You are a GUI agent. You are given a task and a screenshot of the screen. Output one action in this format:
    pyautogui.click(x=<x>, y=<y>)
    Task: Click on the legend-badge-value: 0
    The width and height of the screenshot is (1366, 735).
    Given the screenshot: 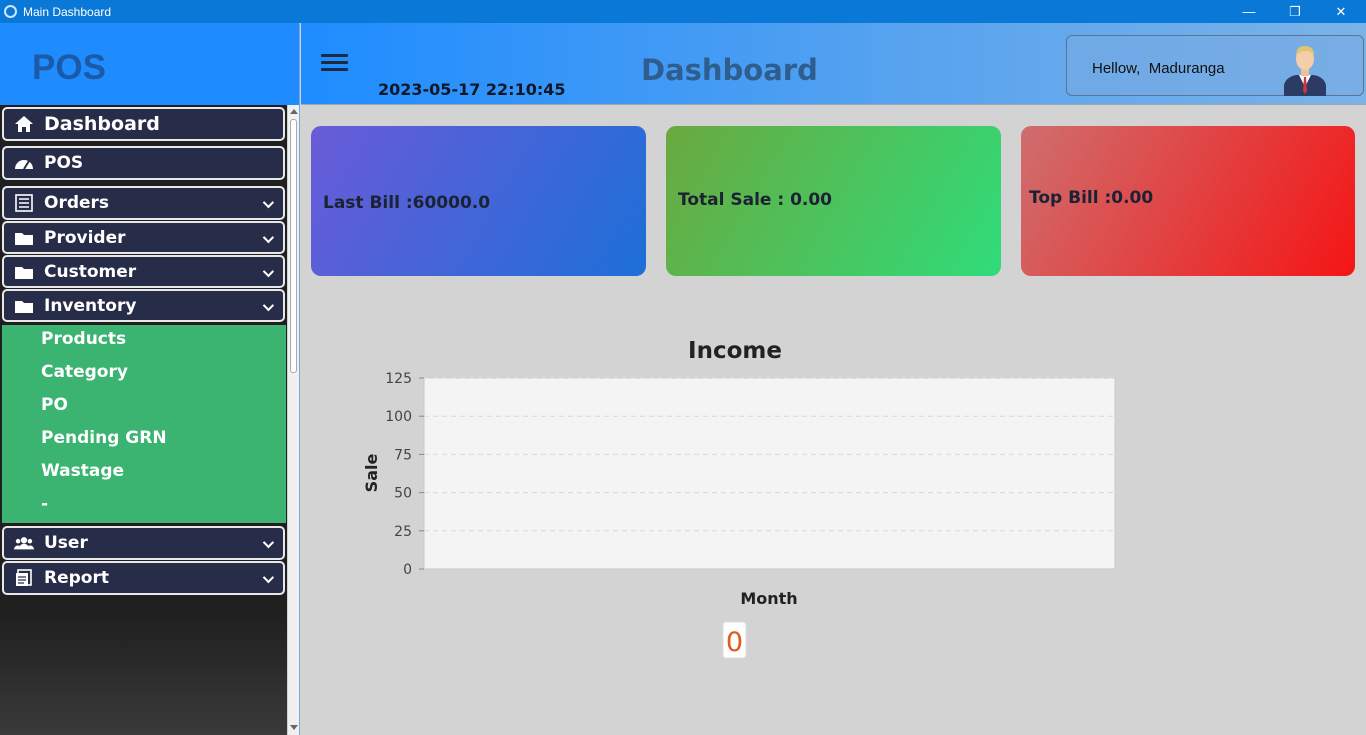 What is the action you would take?
    pyautogui.click(x=734, y=642)
    